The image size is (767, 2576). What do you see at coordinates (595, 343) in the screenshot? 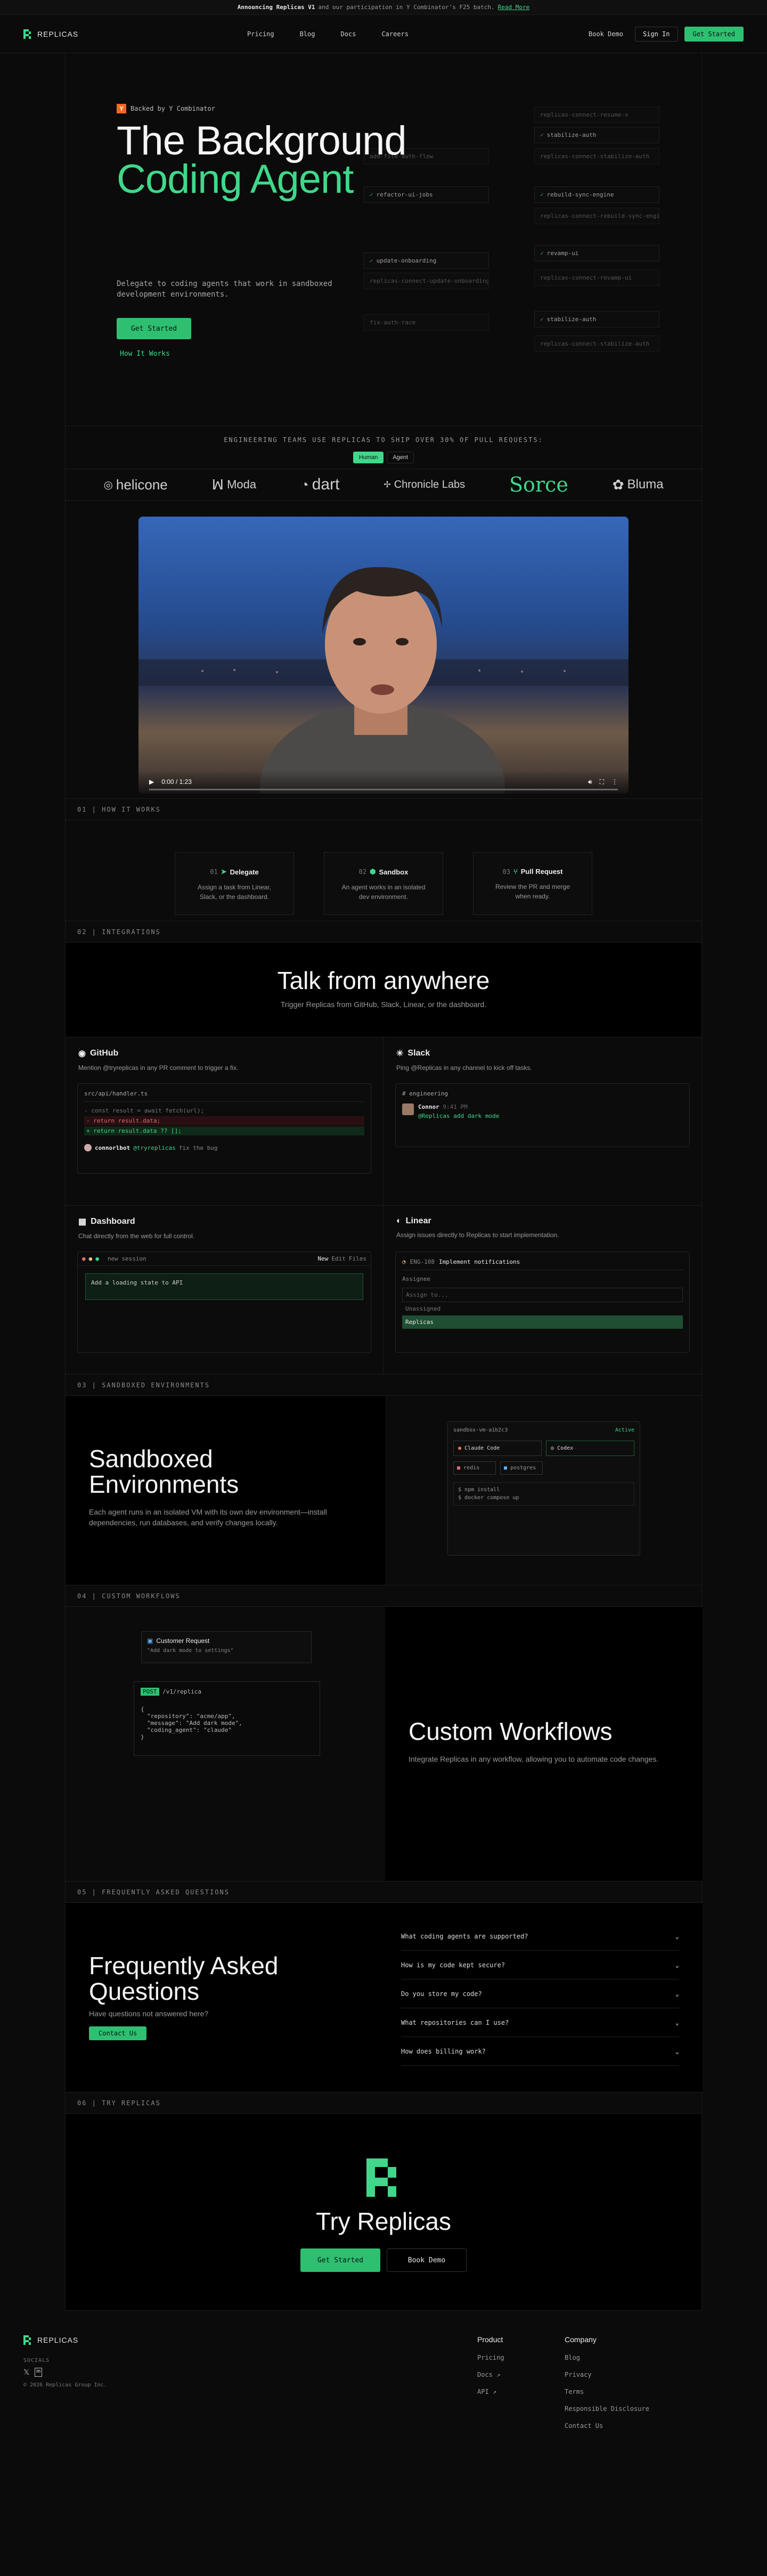
I see `task-name: replicas-connect-stabilize-auth` at bounding box center [595, 343].